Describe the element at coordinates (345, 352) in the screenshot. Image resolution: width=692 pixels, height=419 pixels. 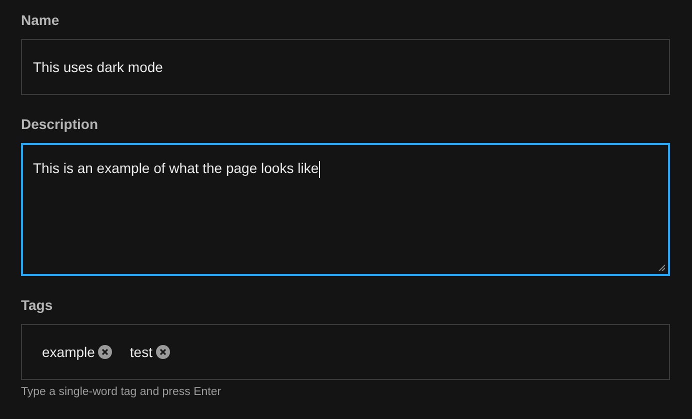
I see `tags-field: example test` at that location.